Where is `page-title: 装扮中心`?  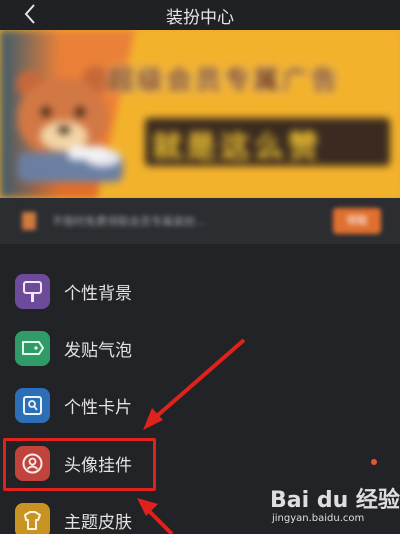
page-title: 装扮中心 is located at coordinates (200, 18).